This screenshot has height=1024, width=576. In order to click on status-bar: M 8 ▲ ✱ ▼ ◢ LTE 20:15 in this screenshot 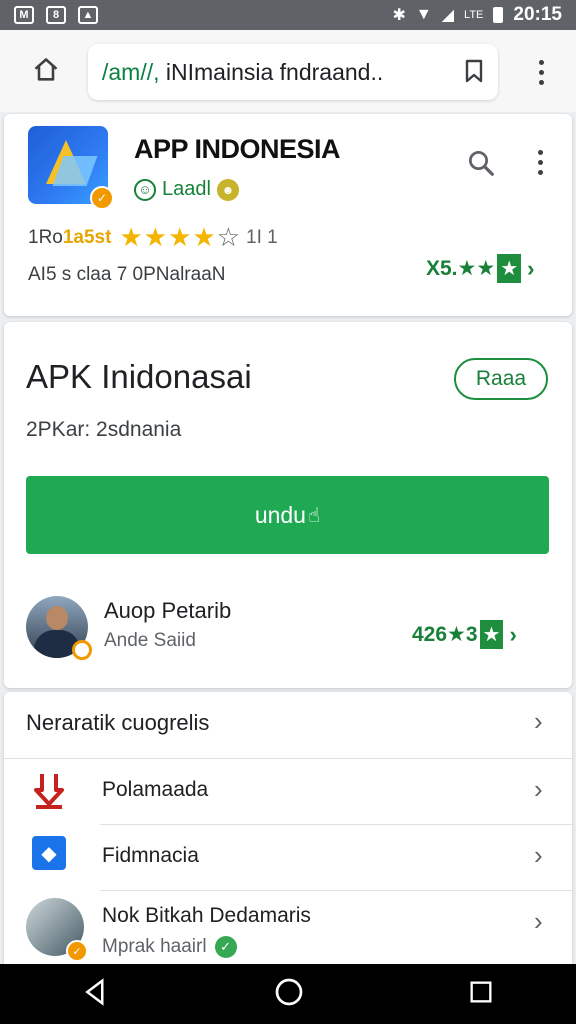, I will do `click(288, 15)`.